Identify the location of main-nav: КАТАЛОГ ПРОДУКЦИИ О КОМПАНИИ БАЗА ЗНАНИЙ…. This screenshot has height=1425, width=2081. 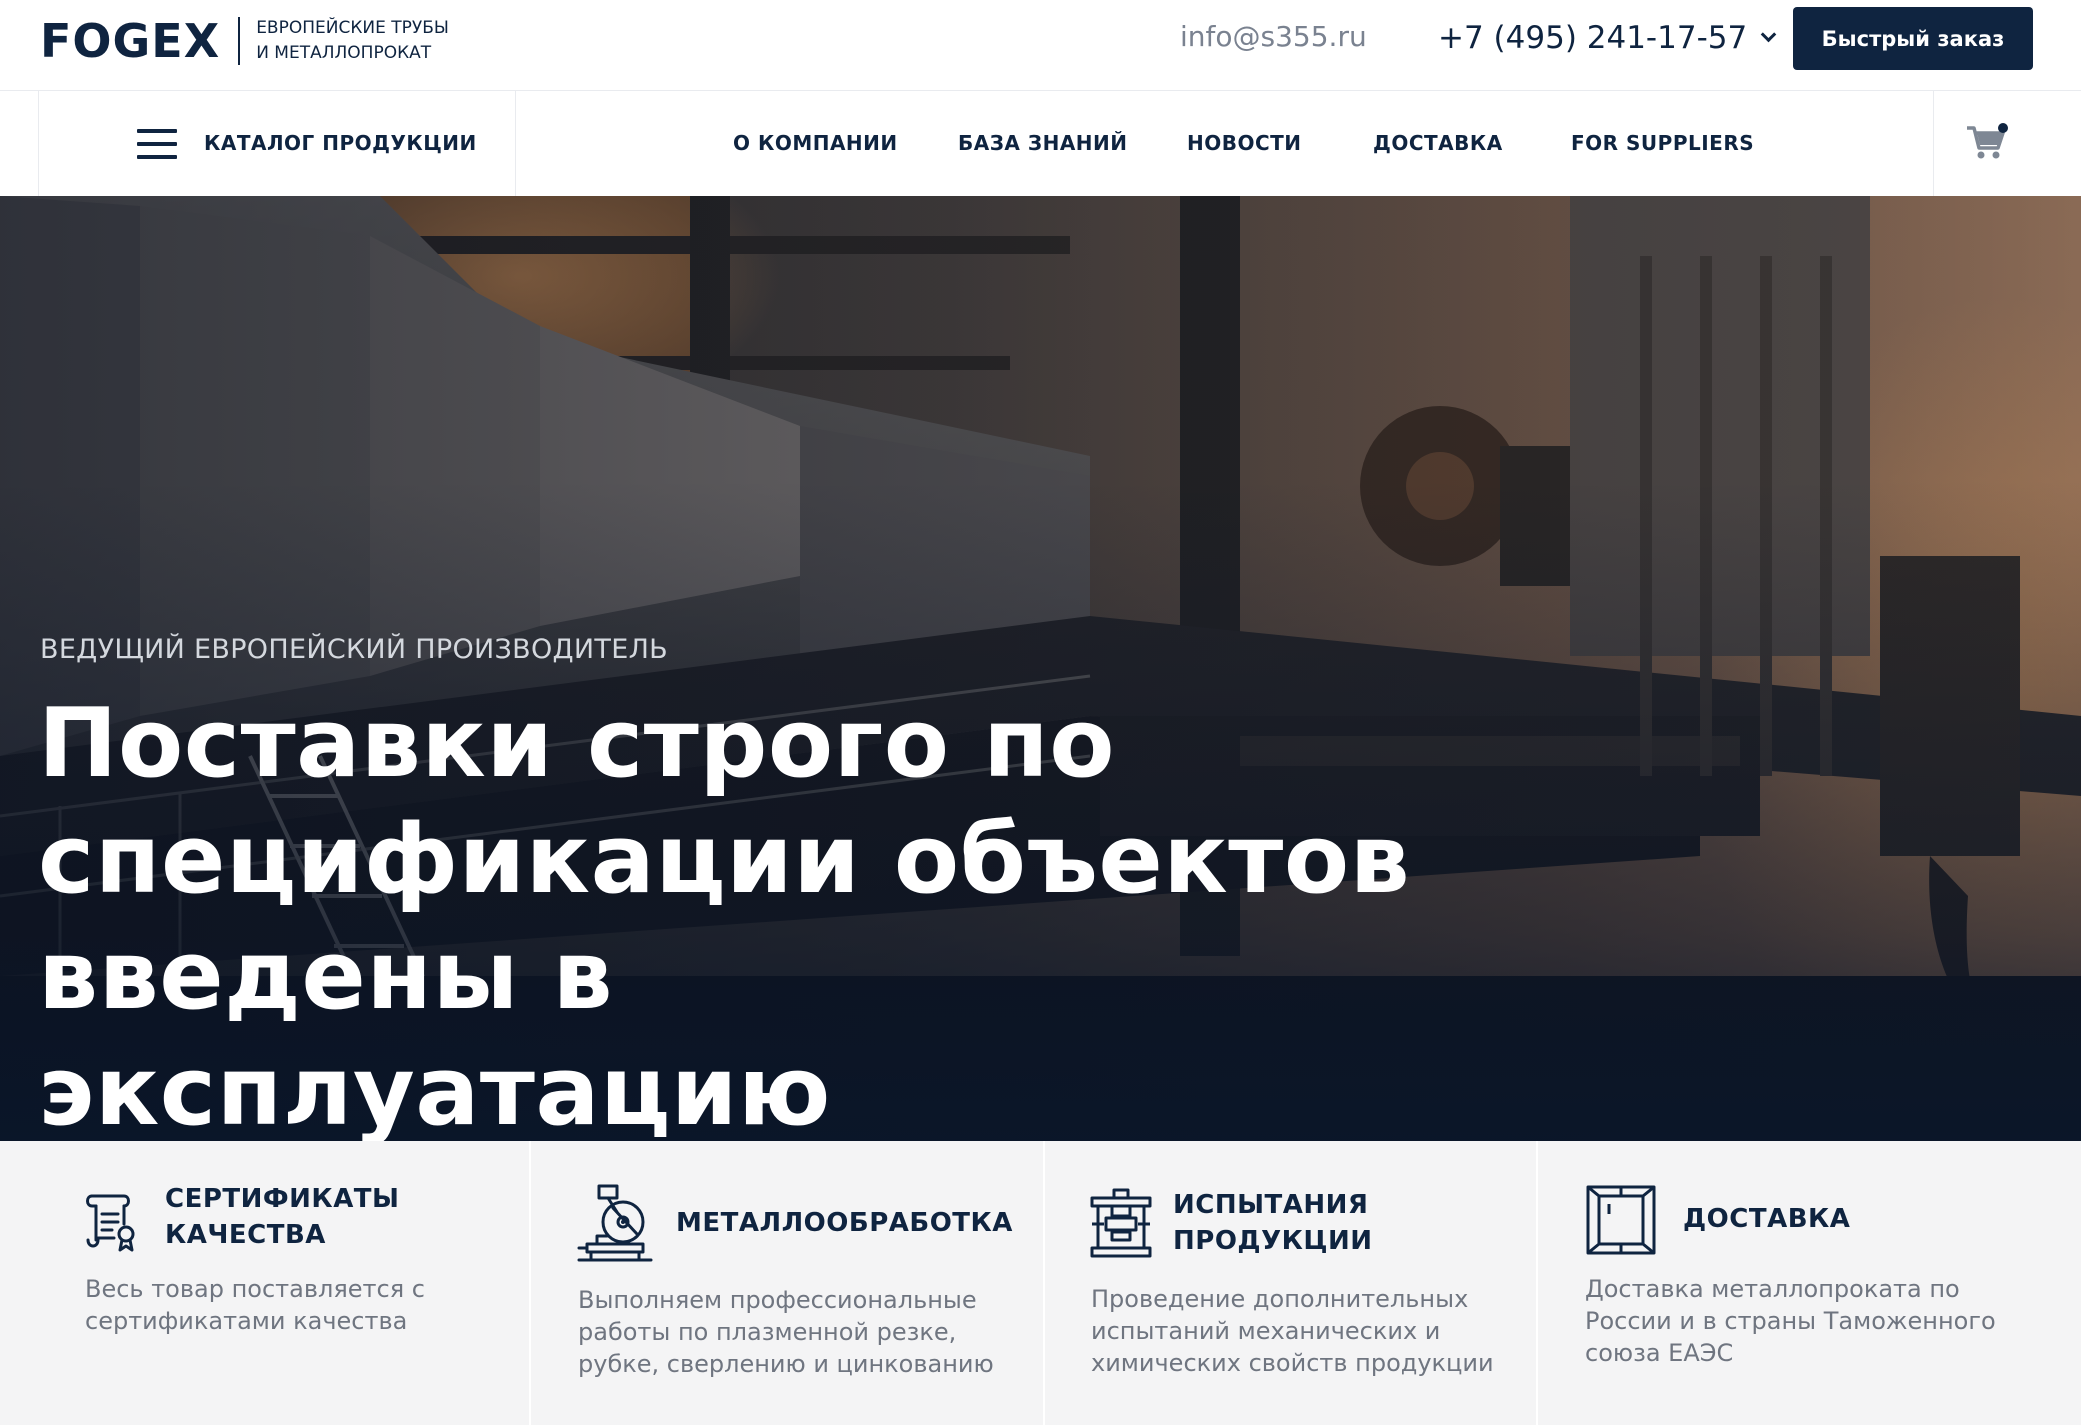
(1040, 143).